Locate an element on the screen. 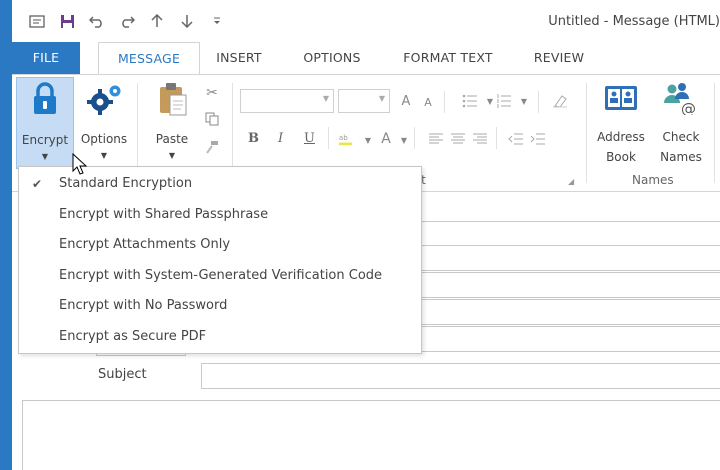 The width and height of the screenshot is (720, 470). options-label: Options is located at coordinates (104, 139).